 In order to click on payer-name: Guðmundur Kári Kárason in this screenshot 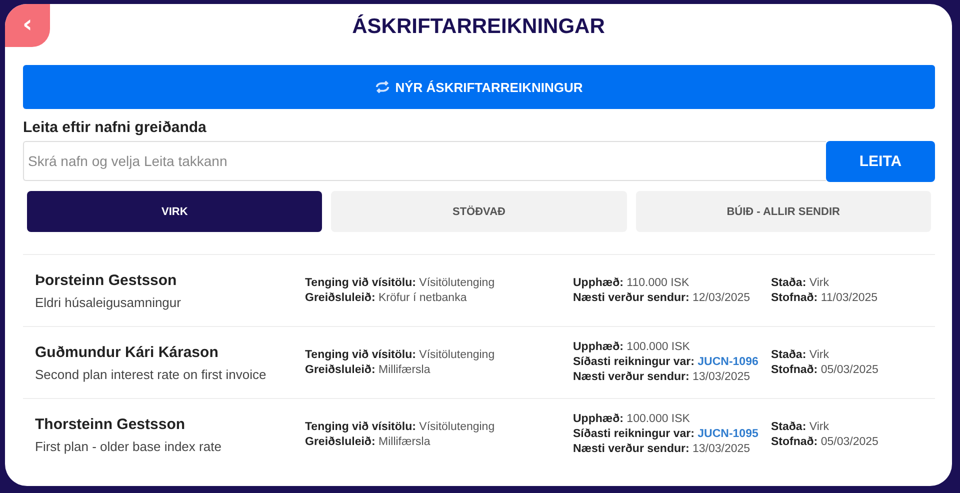, I will do `click(127, 352)`.